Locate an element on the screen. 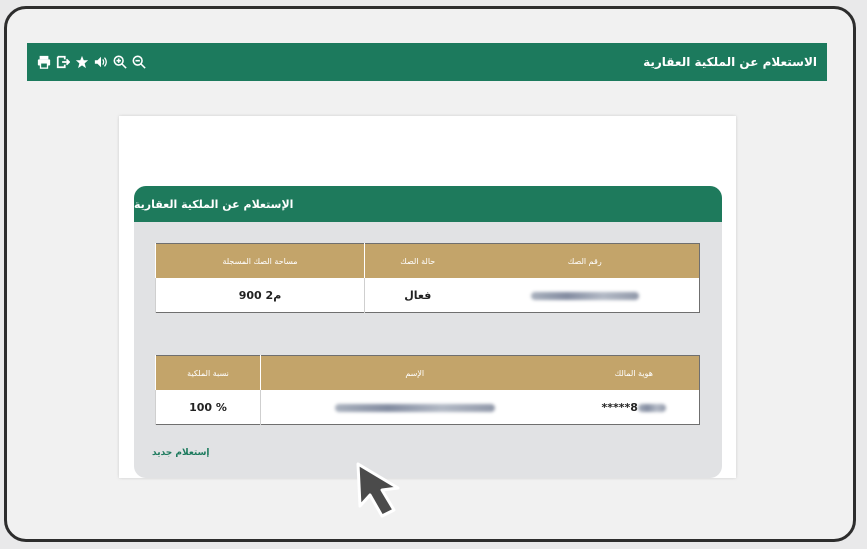  cell-name is located at coordinates (414, 407).